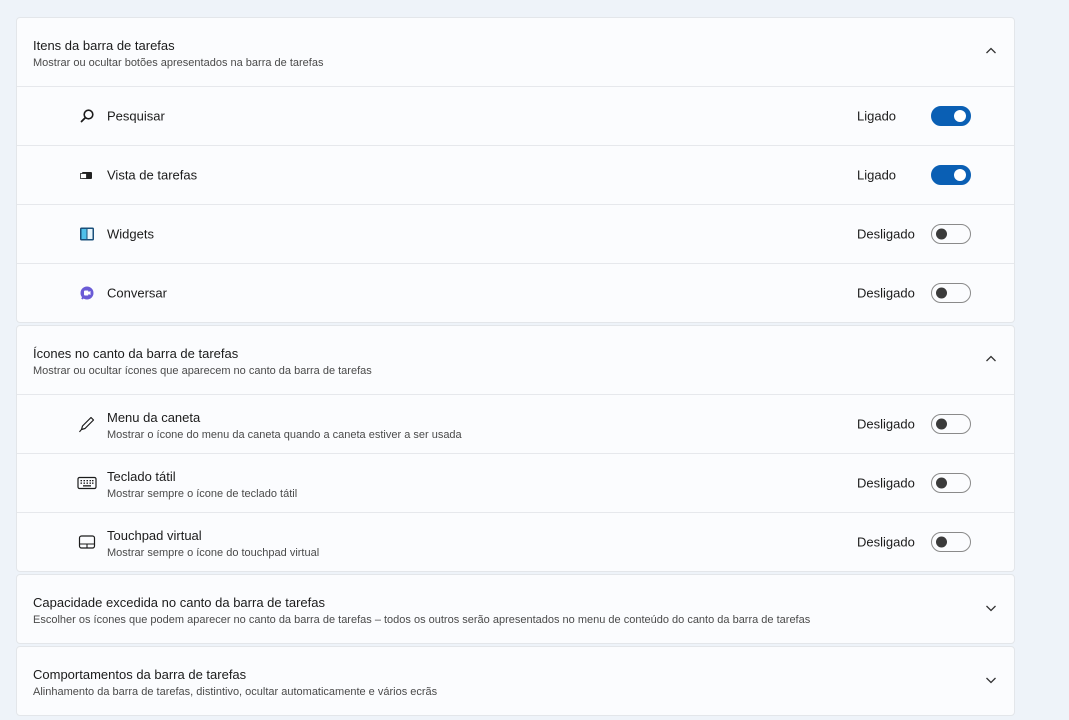 The width and height of the screenshot is (1069, 720). What do you see at coordinates (87, 116) in the screenshot?
I see `search-icon` at bounding box center [87, 116].